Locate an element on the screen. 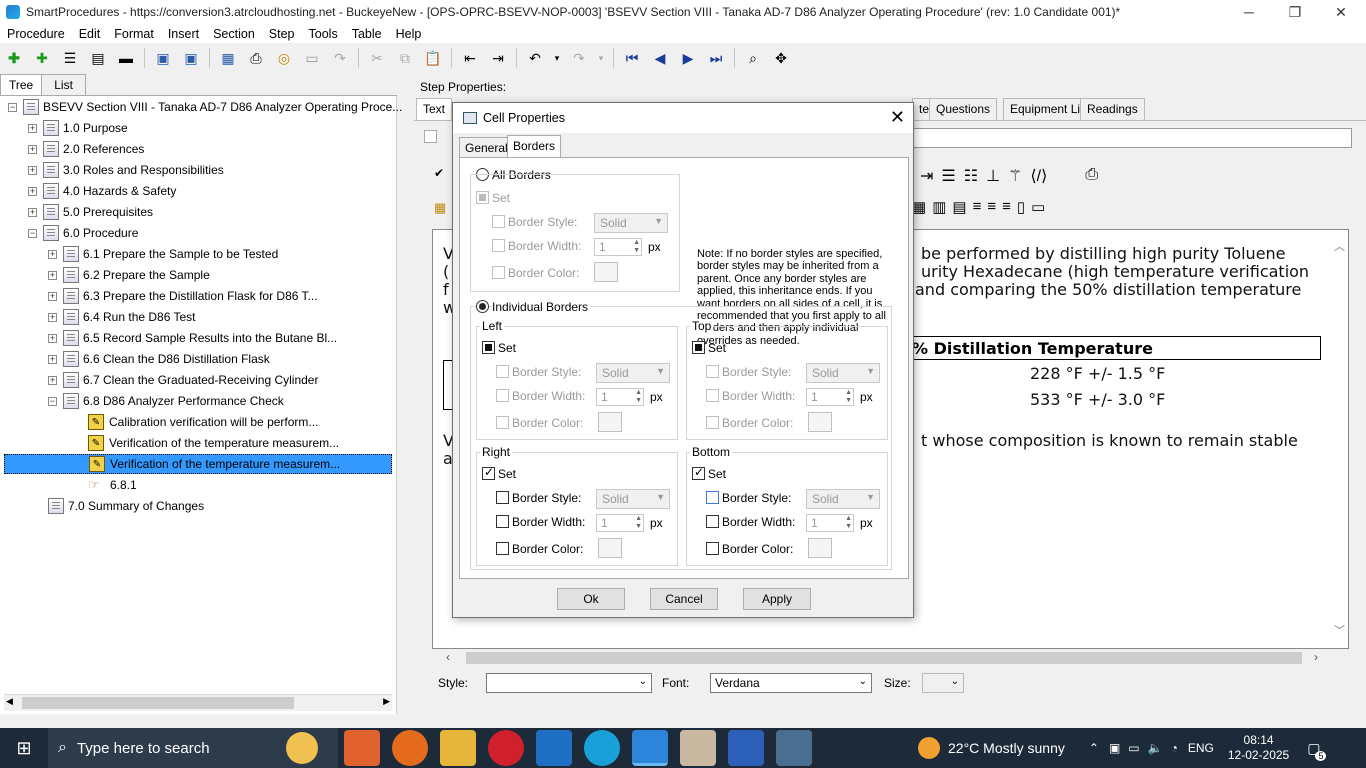  volume-icon: 🔈 is located at coordinates (1155, 748).